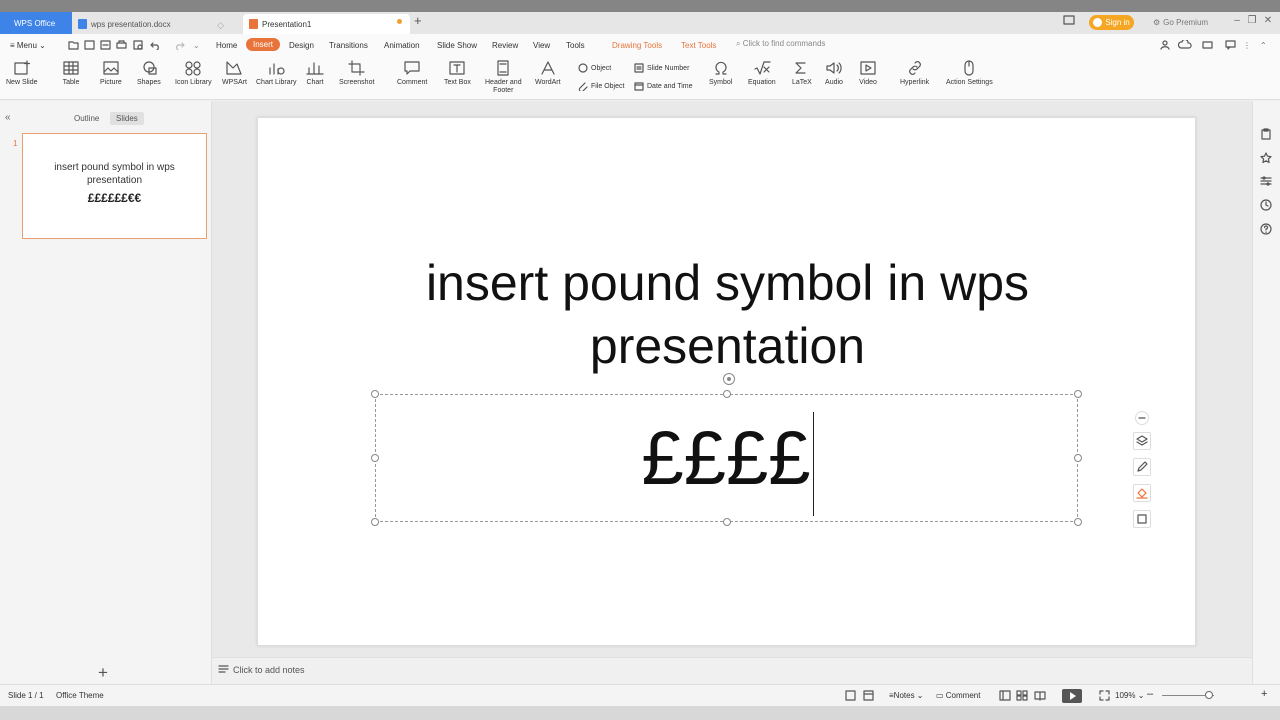  I want to click on comment-button: Comment, so click(412, 73).